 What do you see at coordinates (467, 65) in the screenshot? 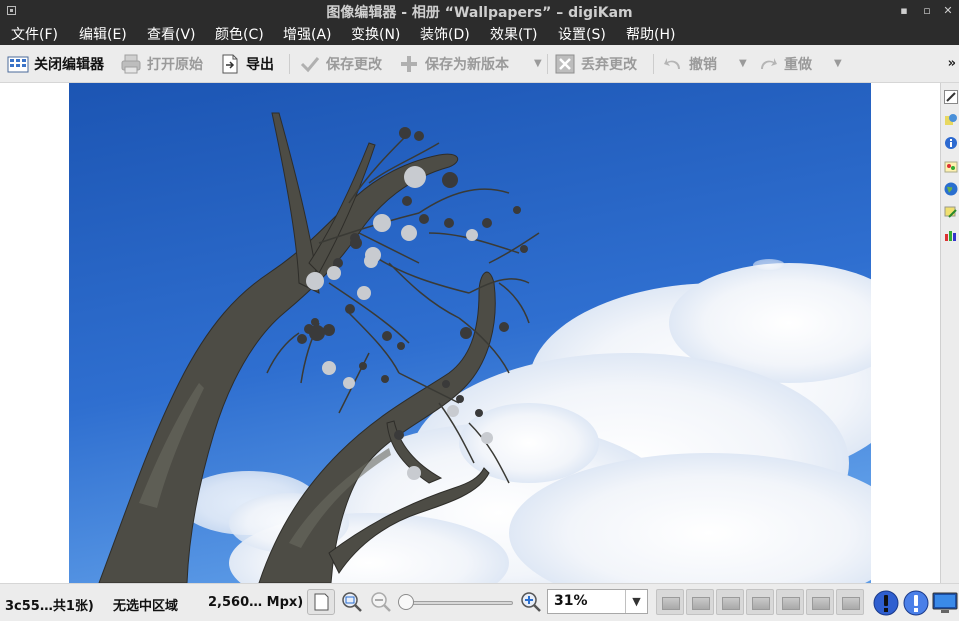
I see `save-as-new-version-label: 保存为新版本` at bounding box center [467, 65].